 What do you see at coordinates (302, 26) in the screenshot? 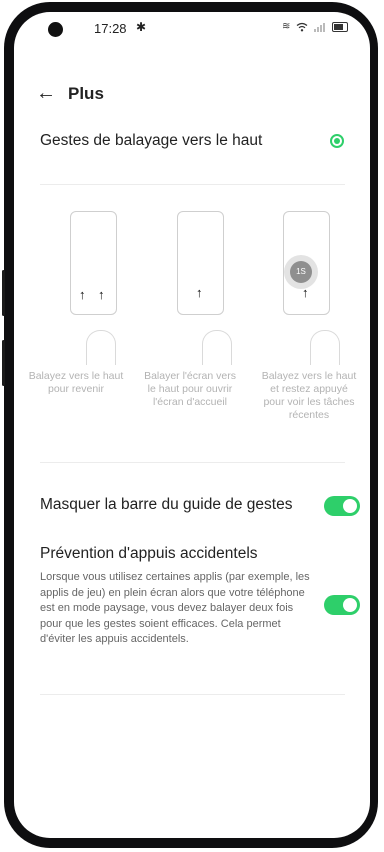
I see `wifi-icon` at bounding box center [302, 26].